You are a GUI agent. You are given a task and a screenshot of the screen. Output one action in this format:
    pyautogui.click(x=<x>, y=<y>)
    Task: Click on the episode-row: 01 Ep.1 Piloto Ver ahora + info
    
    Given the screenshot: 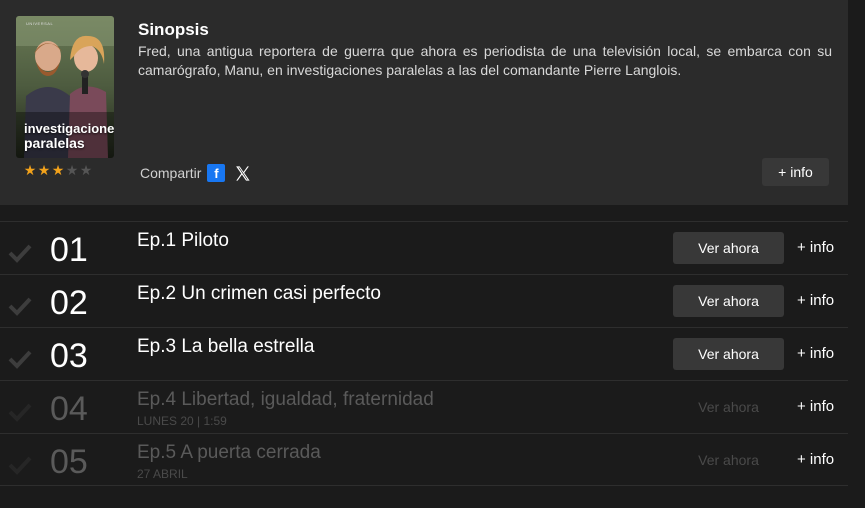 What is the action you would take?
    pyautogui.click(x=424, y=247)
    